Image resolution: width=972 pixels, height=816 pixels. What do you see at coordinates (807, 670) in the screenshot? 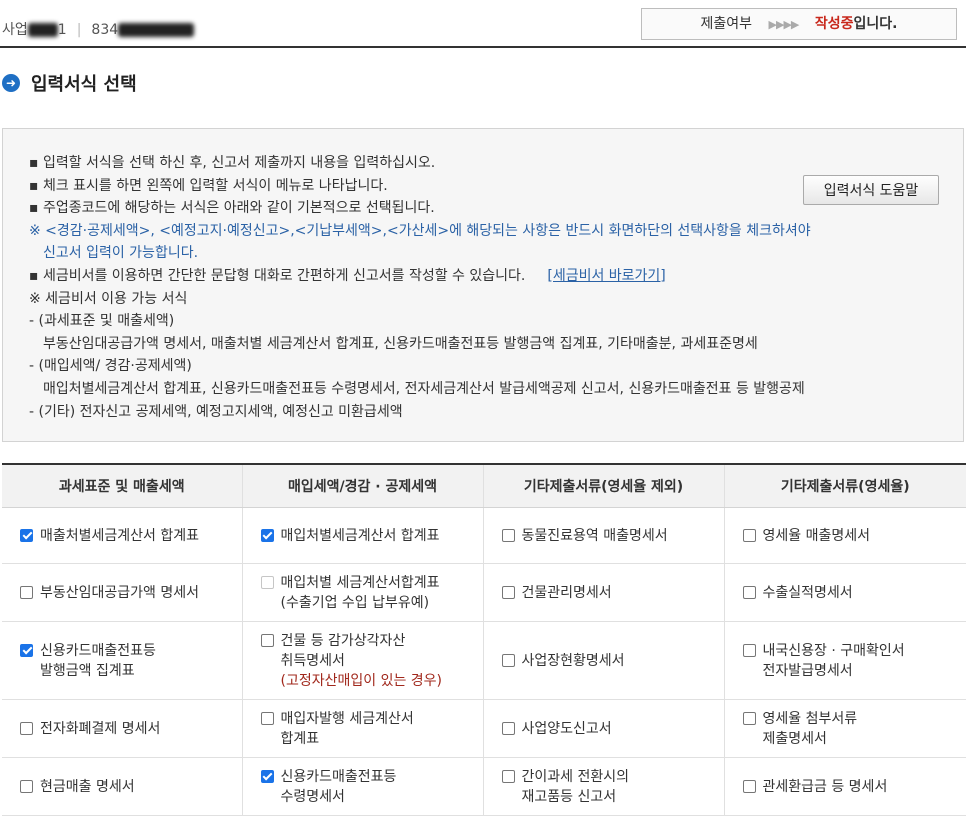
I see `form-option-line: 전자발급명세서` at bounding box center [807, 670].